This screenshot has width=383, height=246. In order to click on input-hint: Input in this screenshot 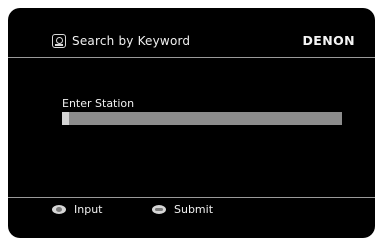, I will do `click(82, 210)`.